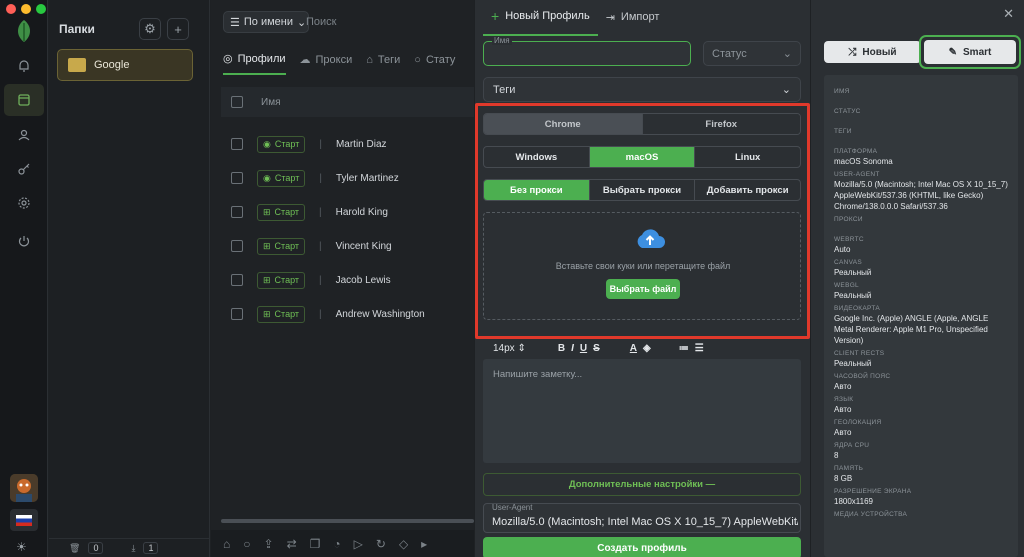 The image size is (1024, 557). What do you see at coordinates (381, 544) in the screenshot?
I see `sync-icon: ↻` at bounding box center [381, 544].